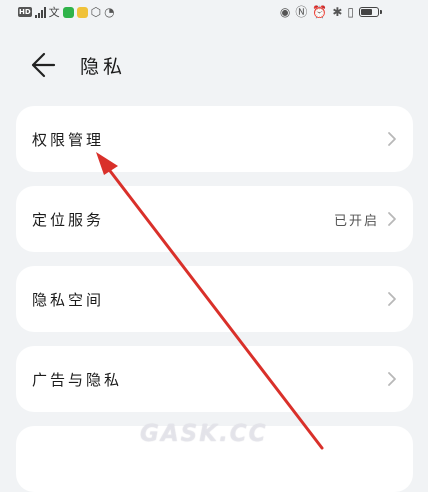  Describe the element at coordinates (331, 12) in the screenshot. I see `status-right: ◉ Ⓝ ⏰ ✱ ▯` at that location.